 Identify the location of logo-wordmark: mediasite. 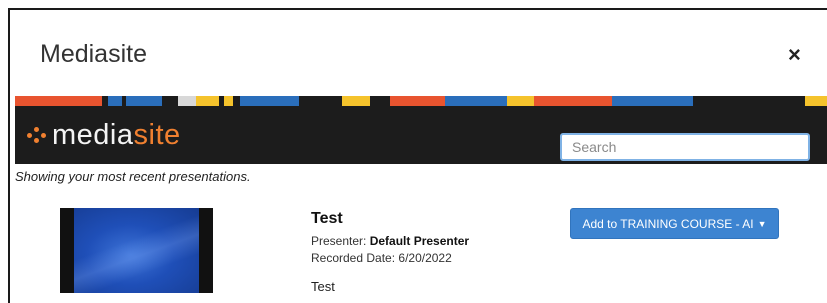
(116, 135).